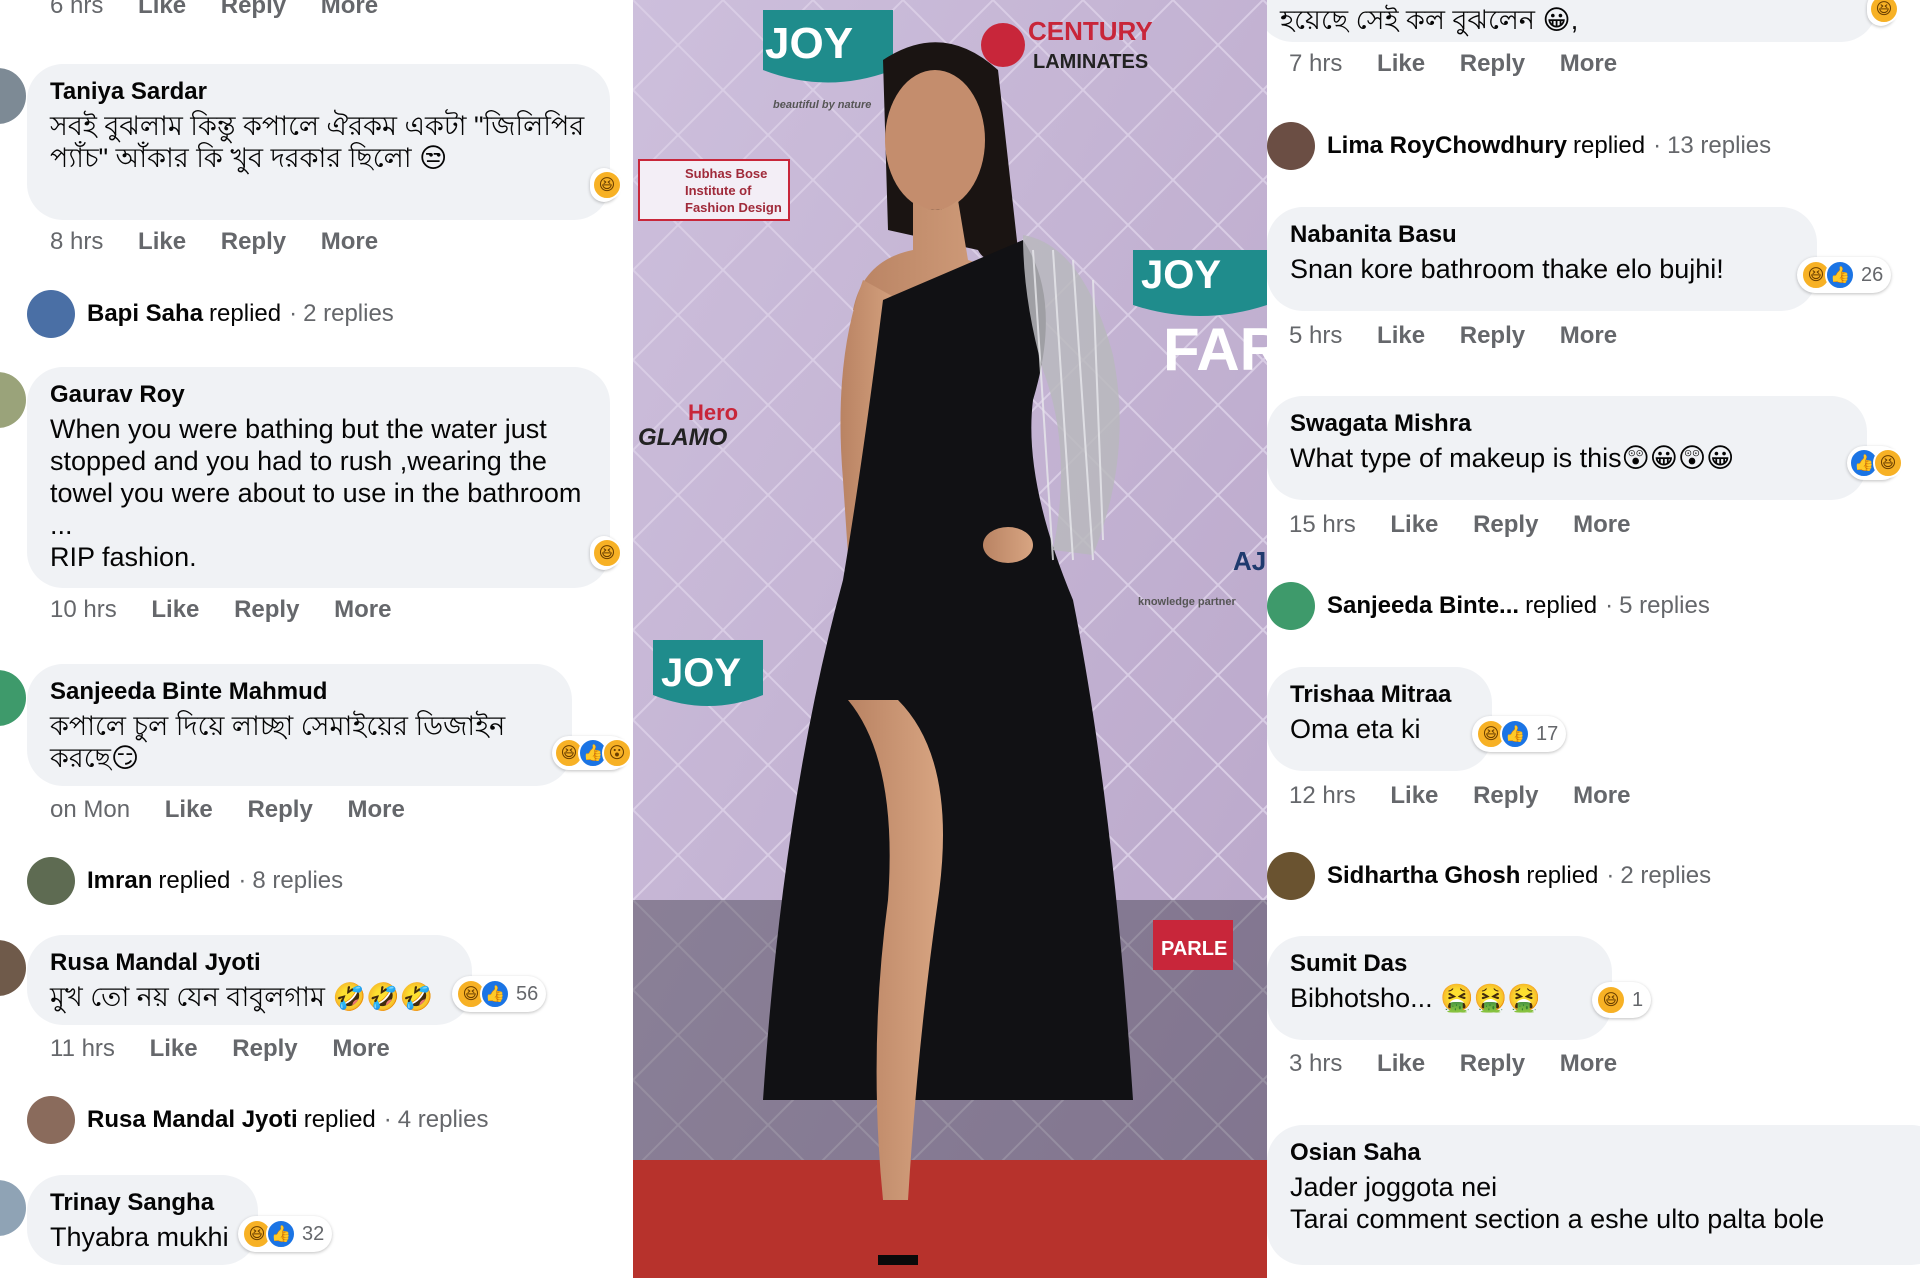  I want to click on comment-meta: 7 hrs Like Reply More, so click(1453, 63).